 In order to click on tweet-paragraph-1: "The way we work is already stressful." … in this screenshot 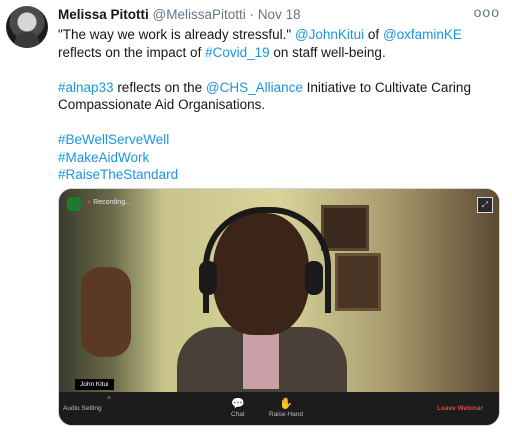, I will do `click(278, 43)`.